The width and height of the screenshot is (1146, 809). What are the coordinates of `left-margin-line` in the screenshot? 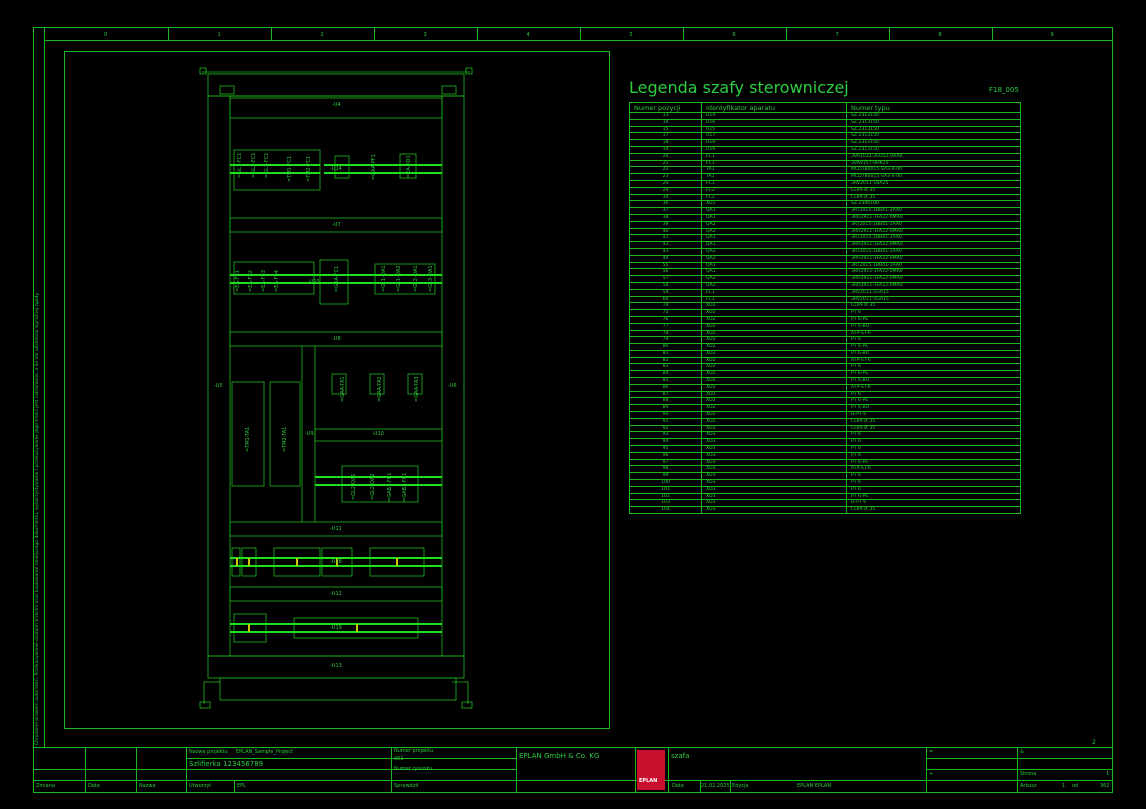 It's located at (44, 387).